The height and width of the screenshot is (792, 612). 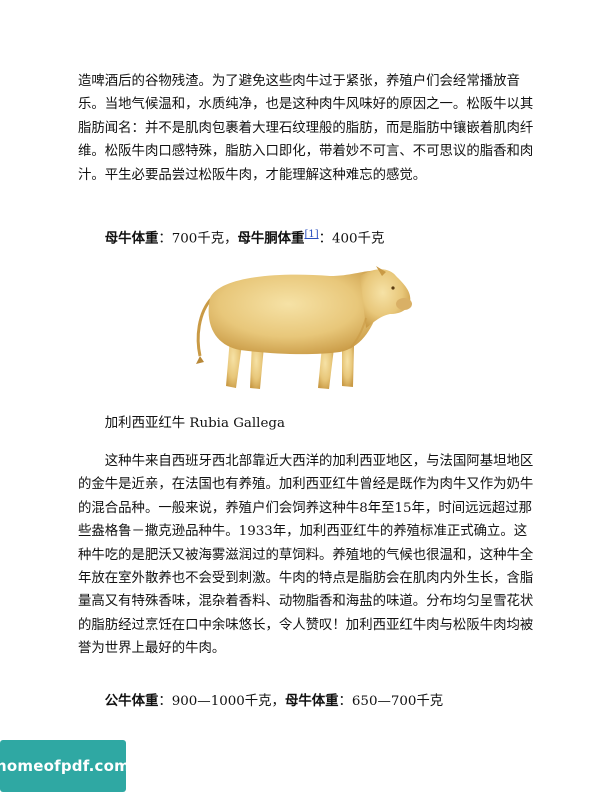 What do you see at coordinates (194, 423) in the screenshot?
I see `section-title-rubia-gallega: 加利西亚红牛 Rubia Gallega` at bounding box center [194, 423].